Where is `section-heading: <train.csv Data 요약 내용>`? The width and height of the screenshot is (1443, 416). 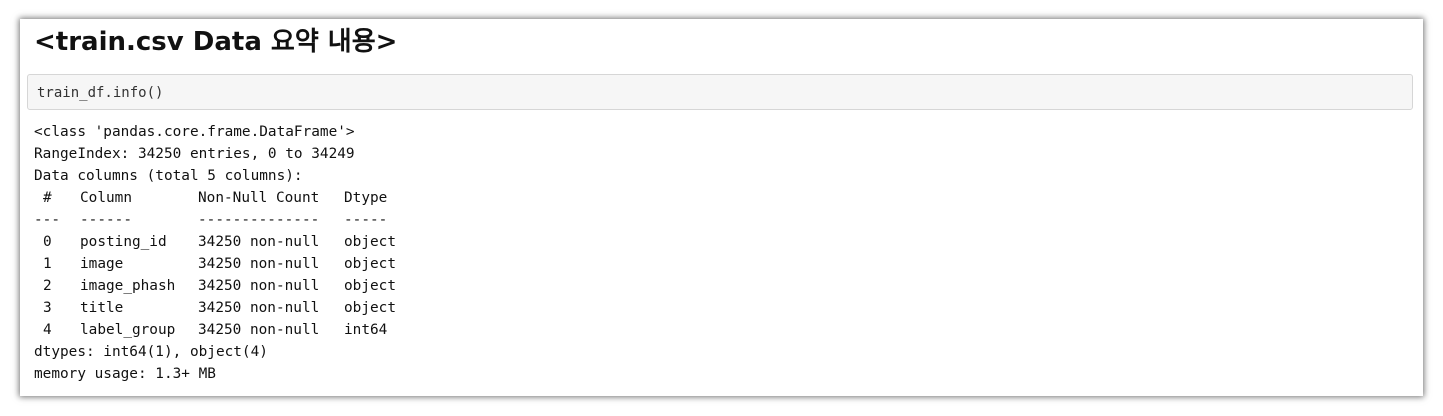
section-heading: <train.csv Data 요약 내용> is located at coordinates (216, 42).